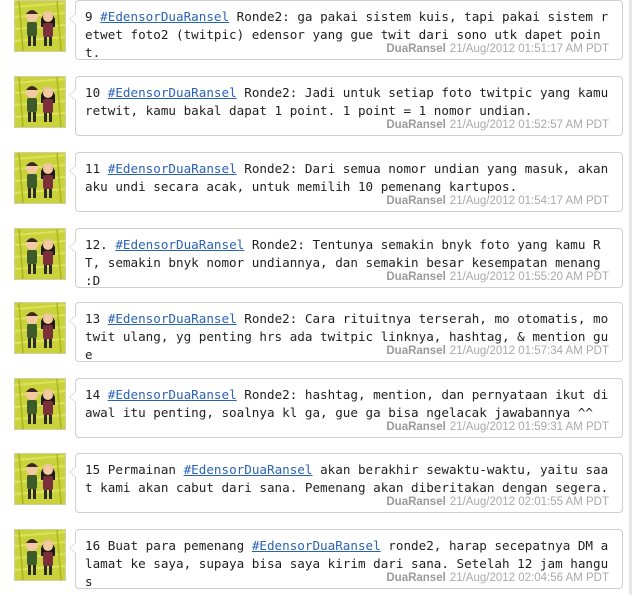  Describe the element at coordinates (134, 469) in the screenshot. I see `tweet-text-prefix: 15 Permainan` at that location.